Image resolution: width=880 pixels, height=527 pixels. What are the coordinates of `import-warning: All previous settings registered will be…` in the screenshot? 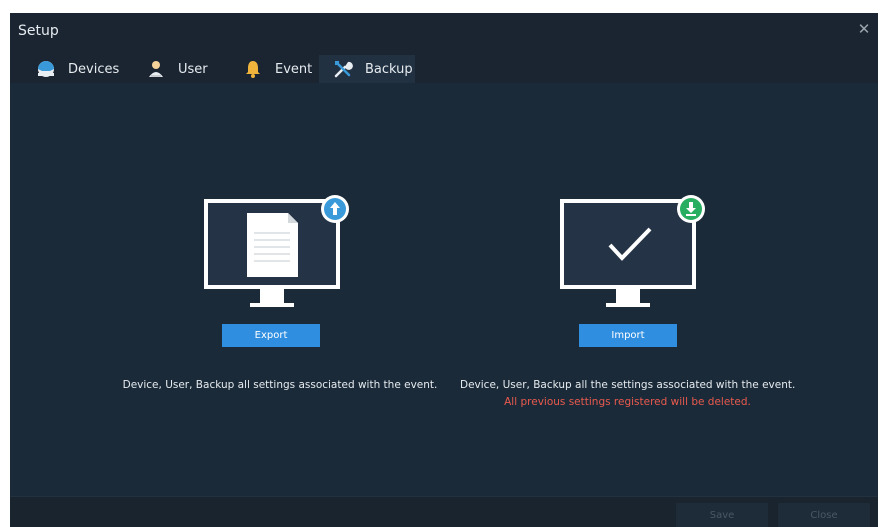 It's located at (627, 402).